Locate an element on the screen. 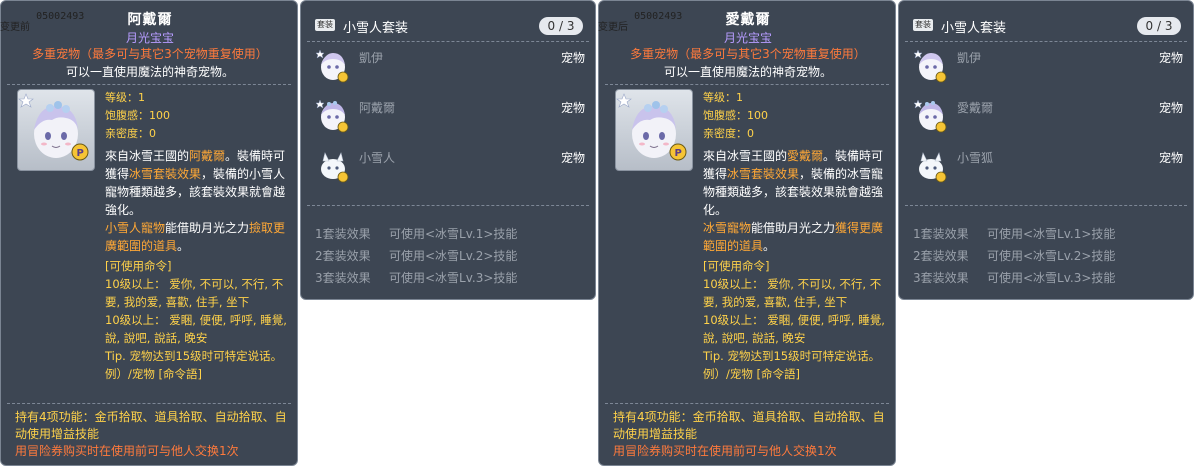  member-name: 小雪人 is located at coordinates (377, 158).